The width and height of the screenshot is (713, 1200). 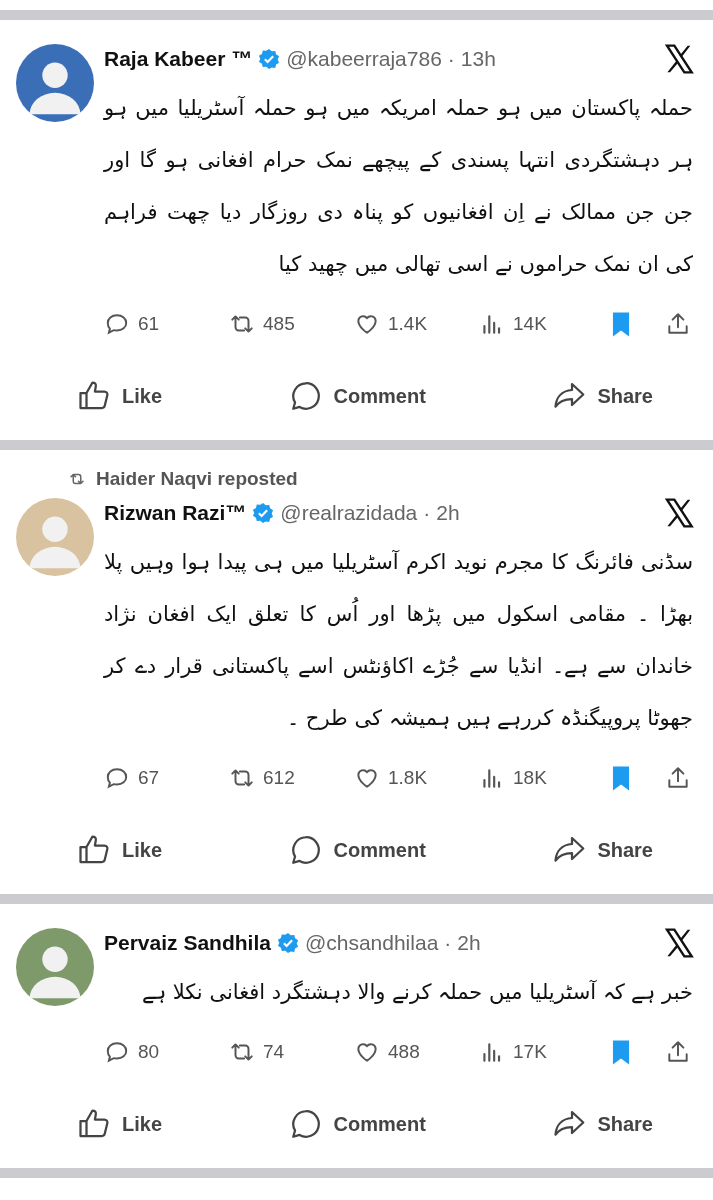 What do you see at coordinates (166, 1052) in the screenshot?
I see `reply-count: 80` at bounding box center [166, 1052].